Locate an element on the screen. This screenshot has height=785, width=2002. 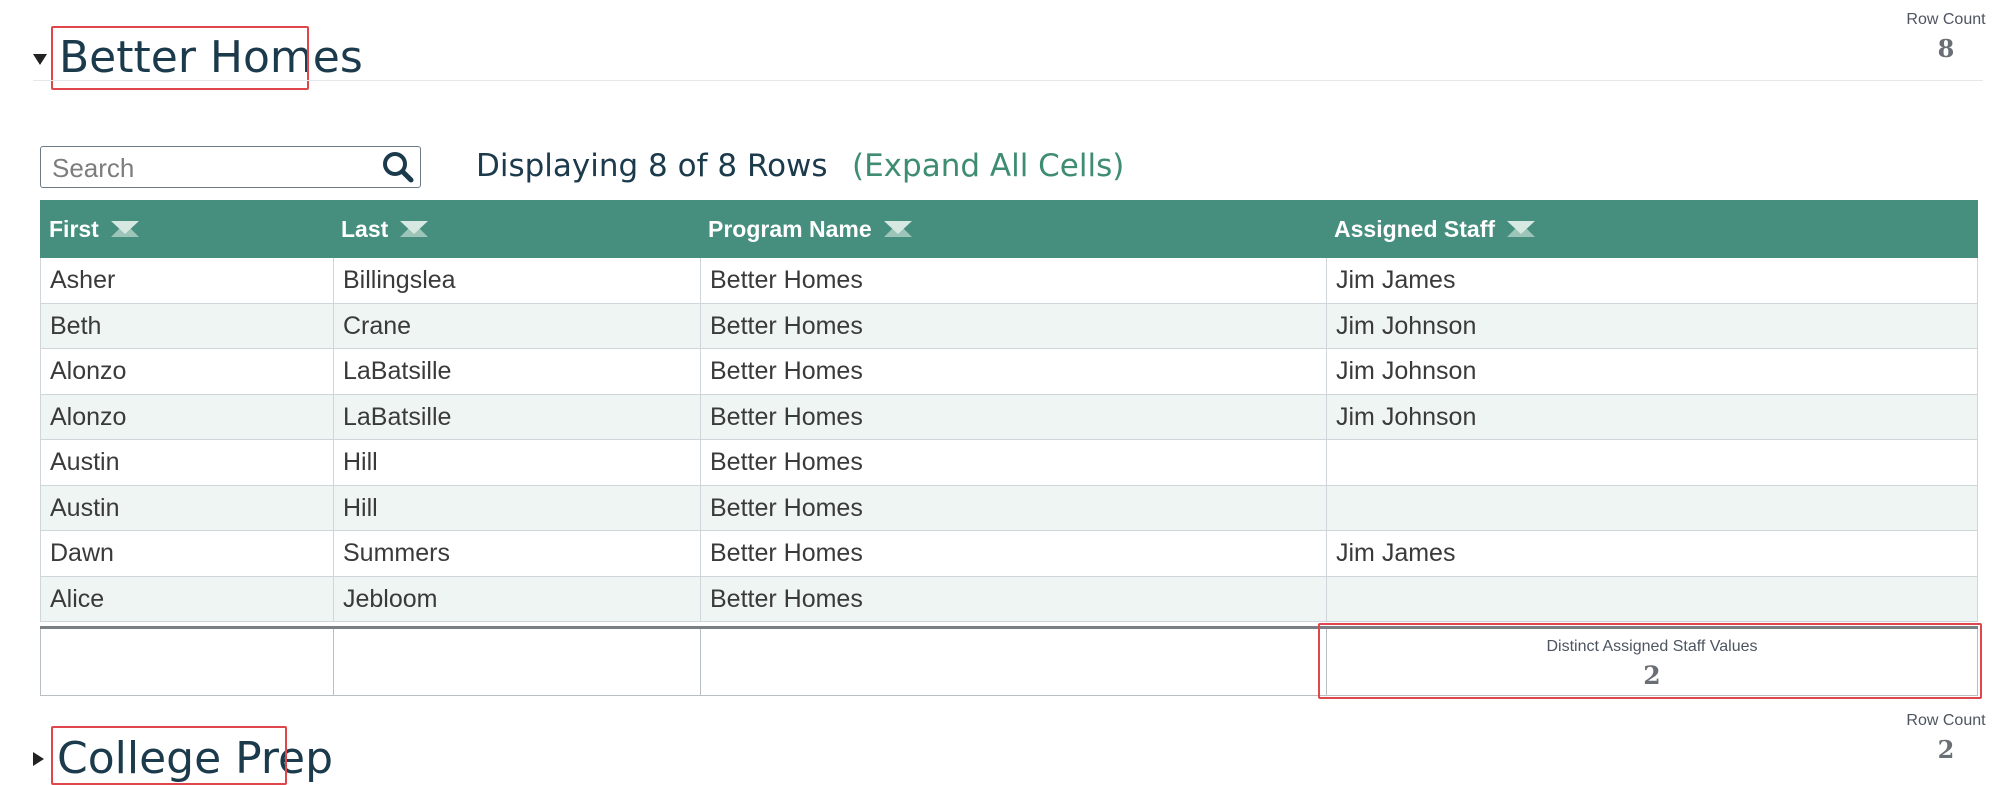
footer-cell-program-name is located at coordinates (1014, 662).